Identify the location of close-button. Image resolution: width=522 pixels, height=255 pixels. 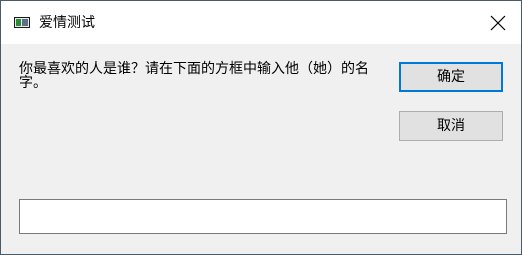
(498, 22).